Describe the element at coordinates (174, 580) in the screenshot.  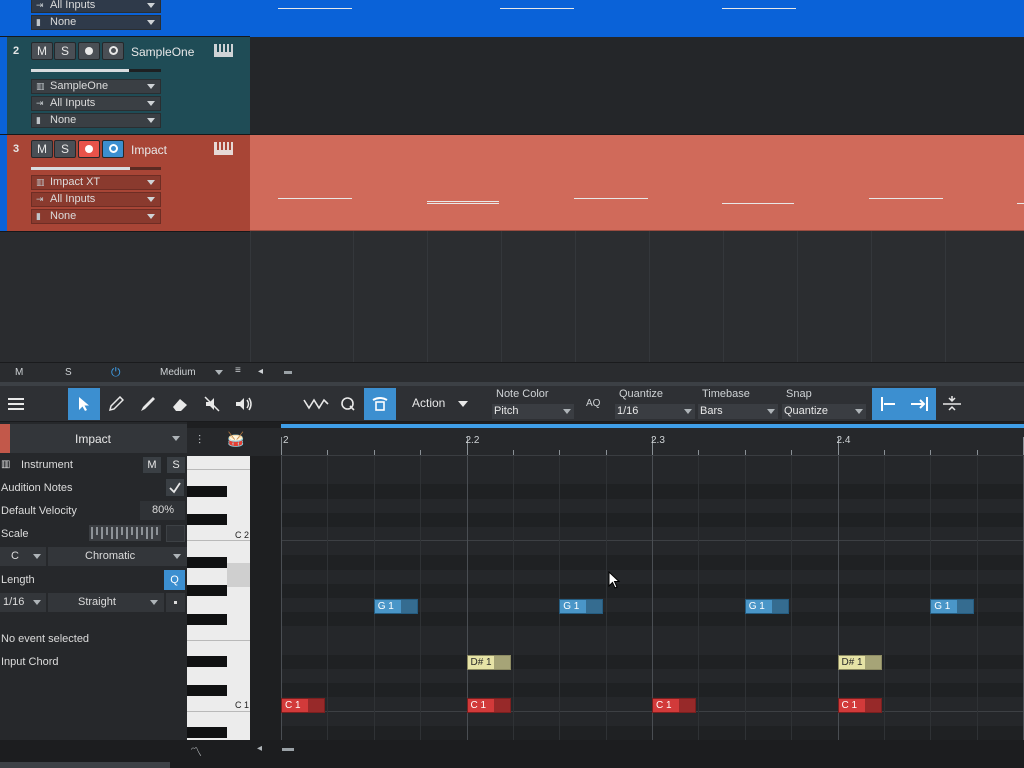
I see `length-quantize-button: Q` at that location.